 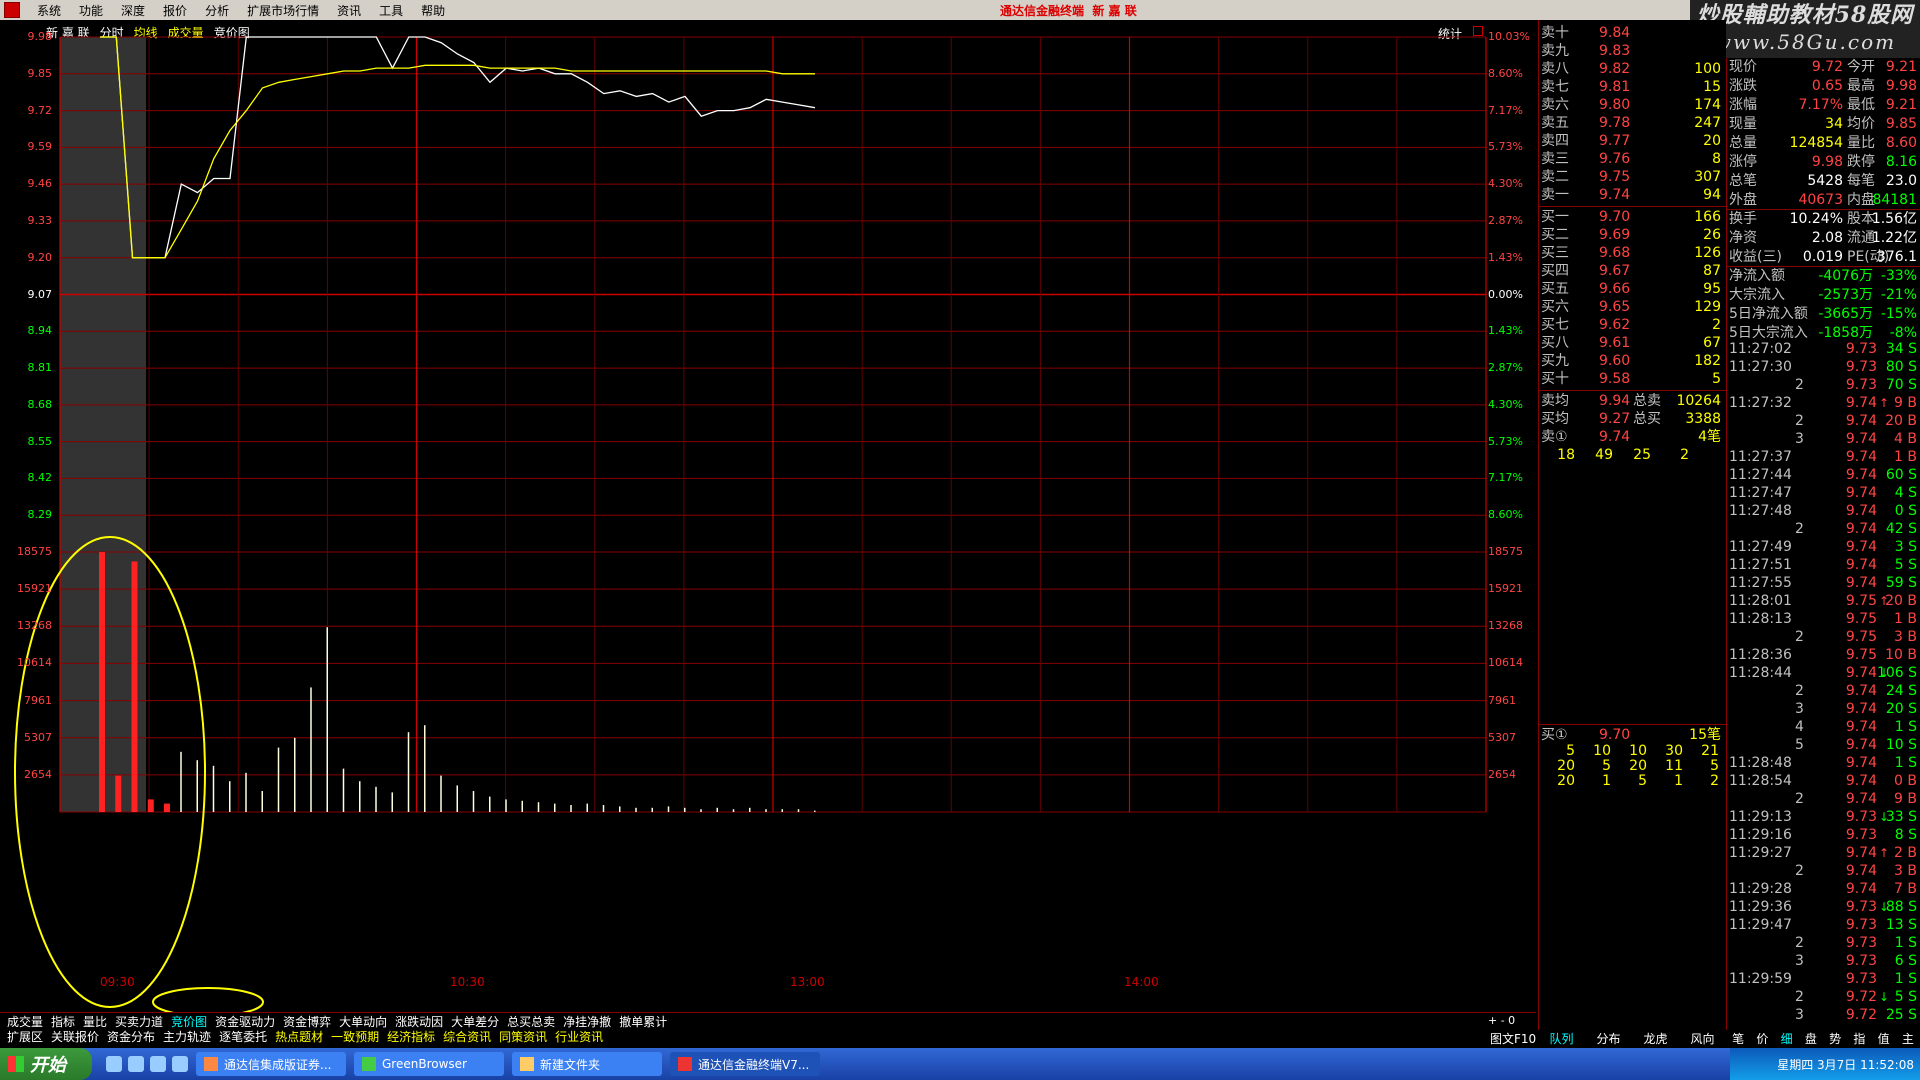 What do you see at coordinates (1823, 799) in the screenshot?
I see `tick-row: 2 9.74 9 B` at bounding box center [1823, 799].